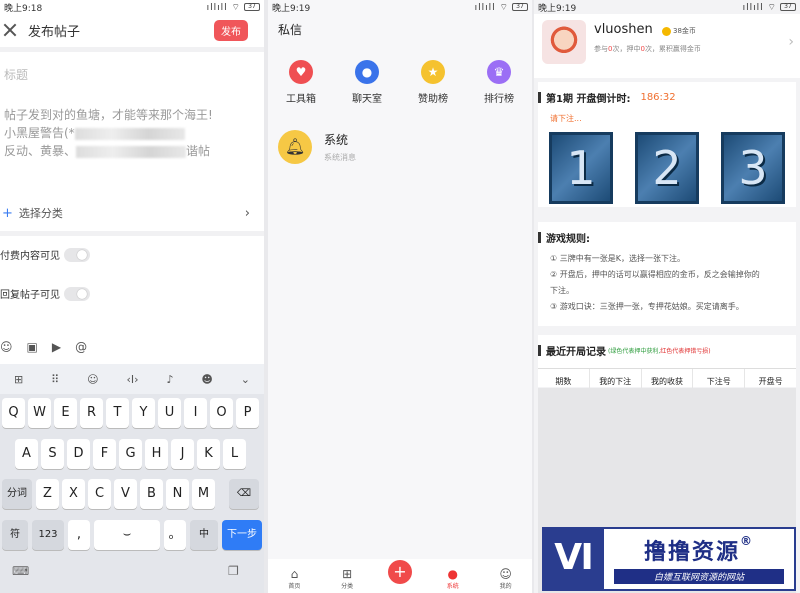 Image resolution: width=800 pixels, height=593 pixels. Describe the element at coordinates (231, 30) in the screenshot. I see `publish-button: 发布` at that location.